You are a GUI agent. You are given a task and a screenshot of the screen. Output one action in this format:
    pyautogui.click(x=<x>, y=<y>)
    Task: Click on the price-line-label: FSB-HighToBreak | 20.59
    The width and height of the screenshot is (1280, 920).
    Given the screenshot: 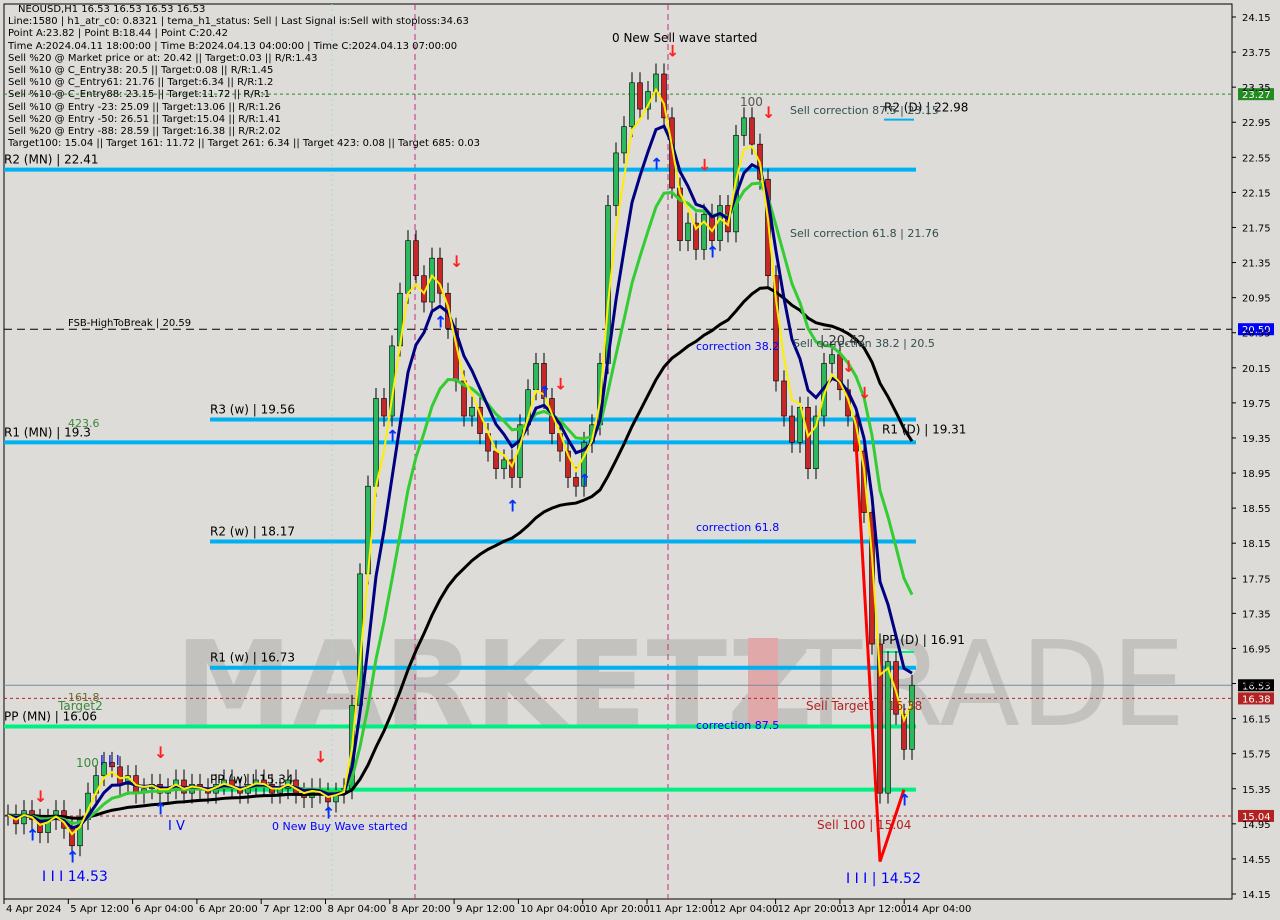 What is the action you would take?
    pyautogui.click(x=129, y=323)
    